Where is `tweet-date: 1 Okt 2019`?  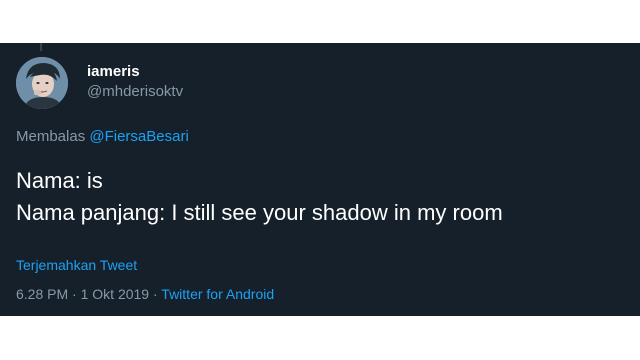
tweet-date: 1 Okt 2019 is located at coordinates (115, 294).